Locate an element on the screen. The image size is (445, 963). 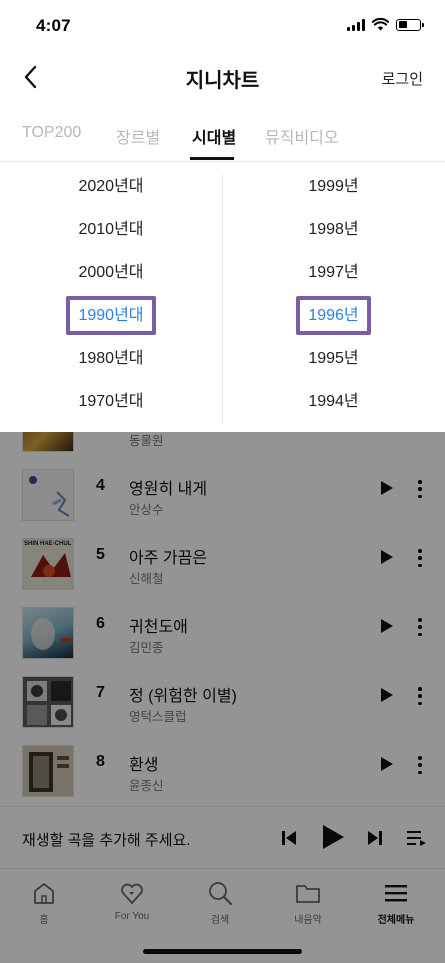
year-option: 1999년 is located at coordinates (333, 187).